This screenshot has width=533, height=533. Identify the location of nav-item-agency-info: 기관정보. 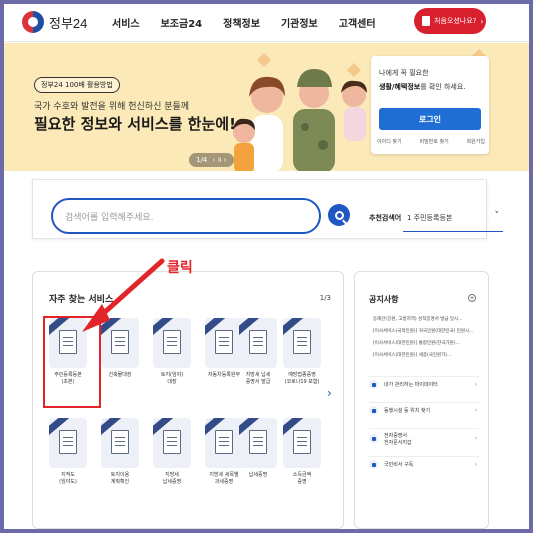
(299, 22).